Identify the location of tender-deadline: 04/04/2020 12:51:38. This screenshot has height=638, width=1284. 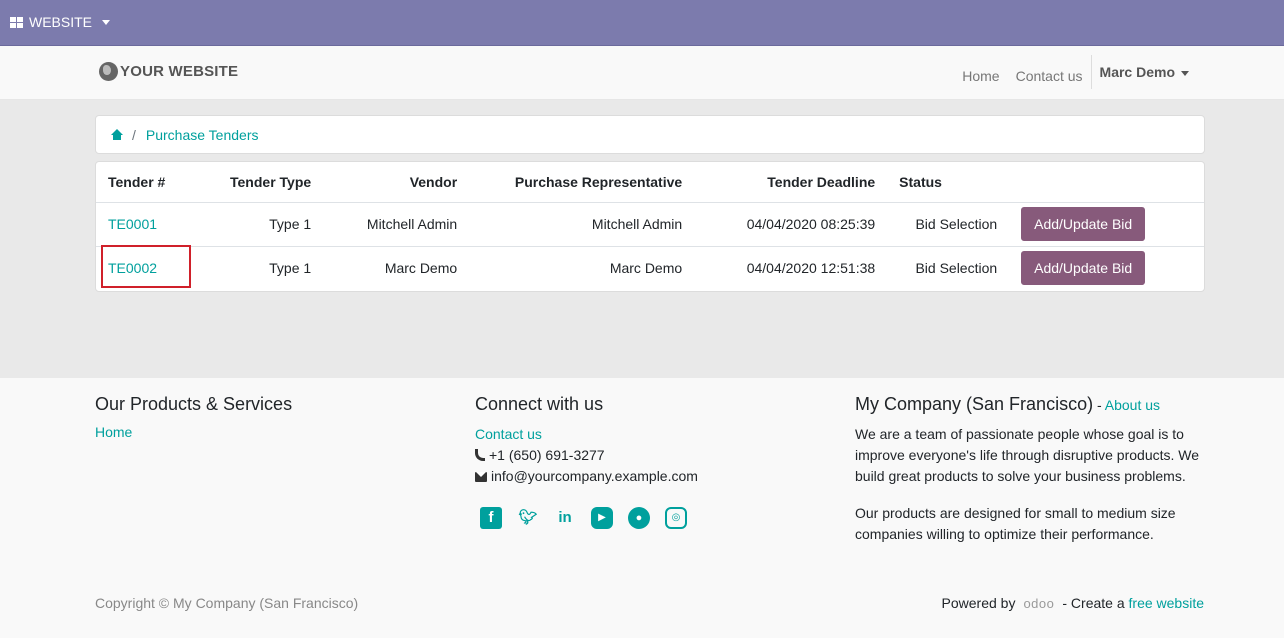
(791, 267).